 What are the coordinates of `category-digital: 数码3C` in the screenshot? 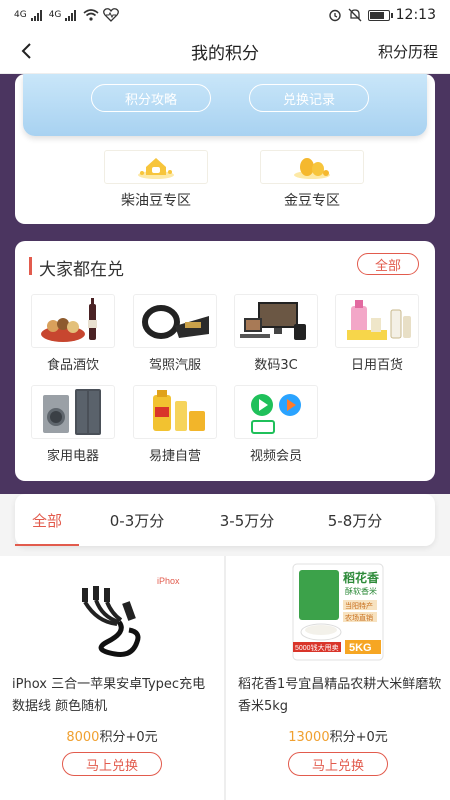 It's located at (276, 333).